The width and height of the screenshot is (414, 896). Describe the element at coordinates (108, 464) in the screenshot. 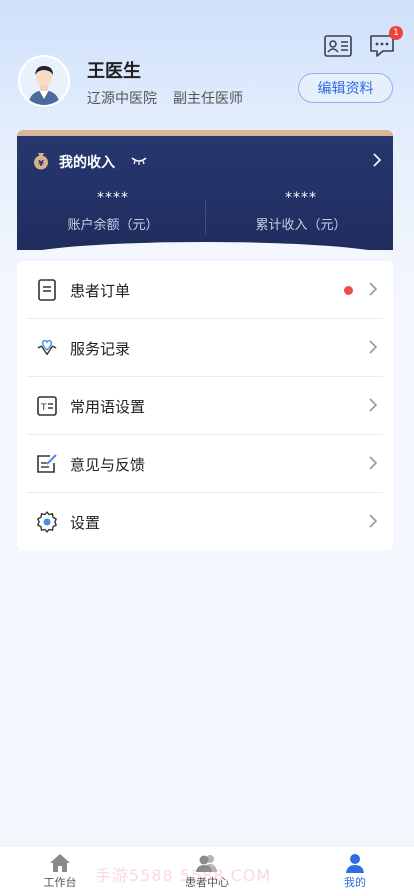

I see `menu-label: 意见与反馈` at that location.